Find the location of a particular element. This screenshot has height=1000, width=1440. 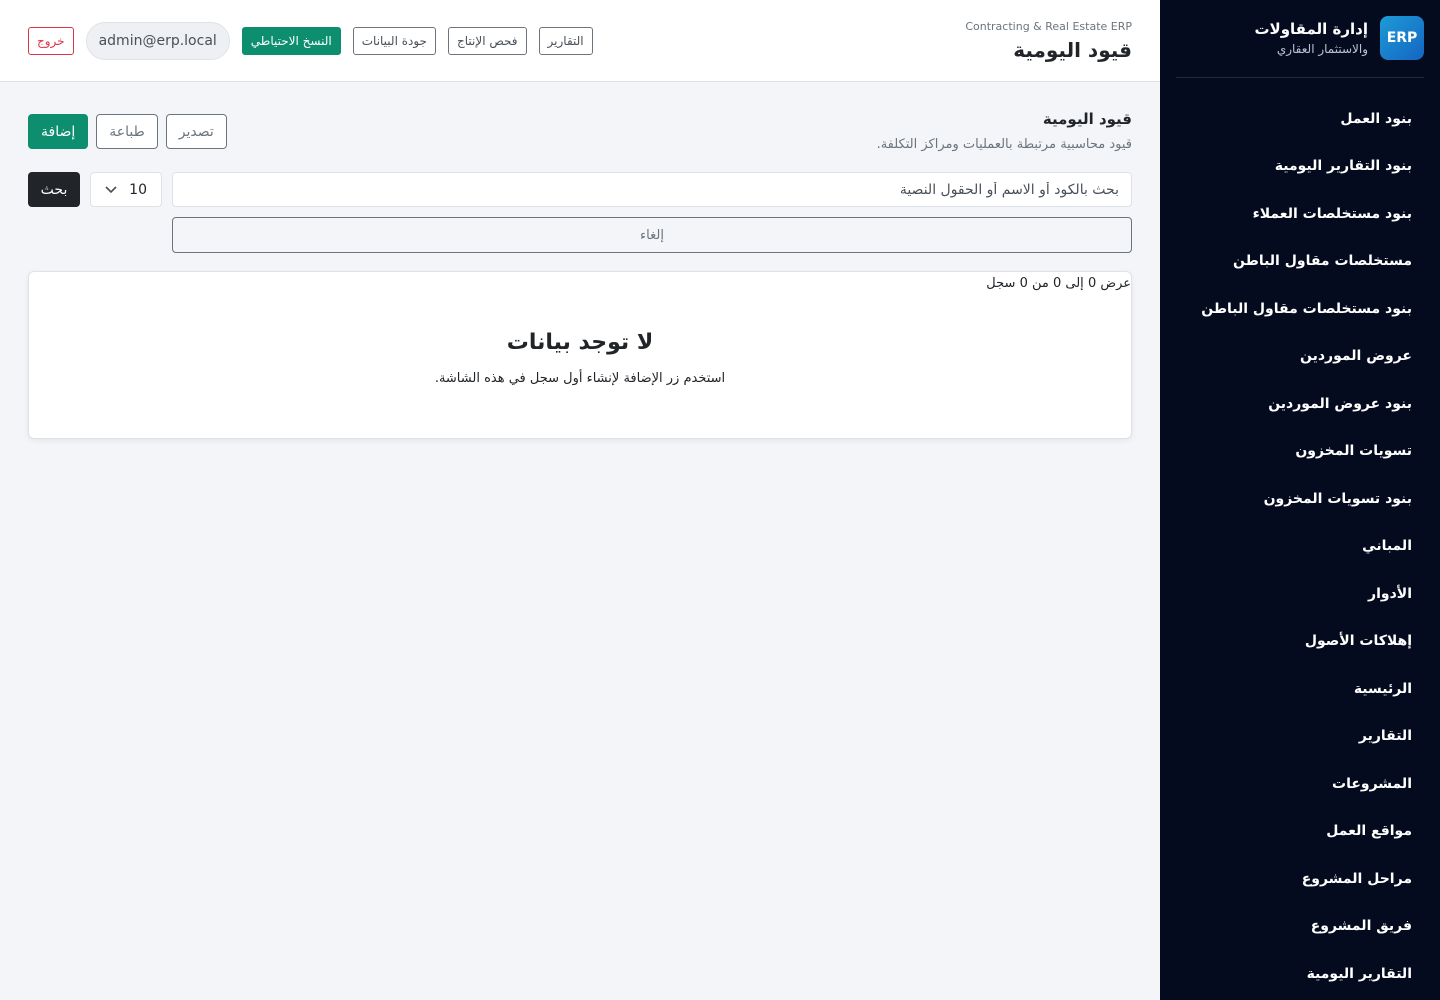

add-button: إضافة is located at coordinates (58, 131).